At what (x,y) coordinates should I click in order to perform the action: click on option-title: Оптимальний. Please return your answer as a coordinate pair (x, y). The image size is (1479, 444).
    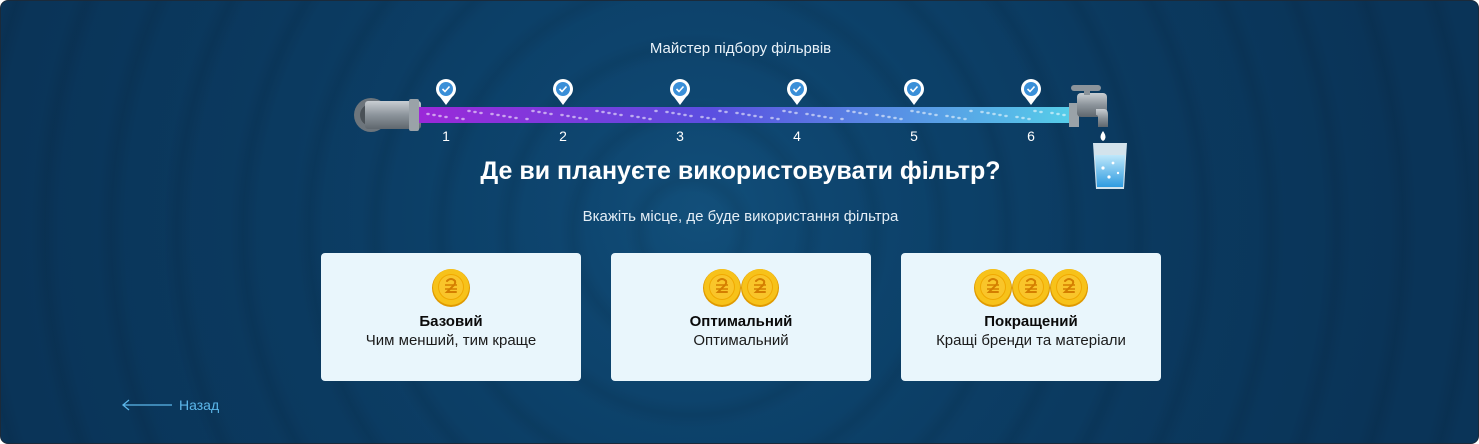
    Looking at the image, I should click on (741, 321).